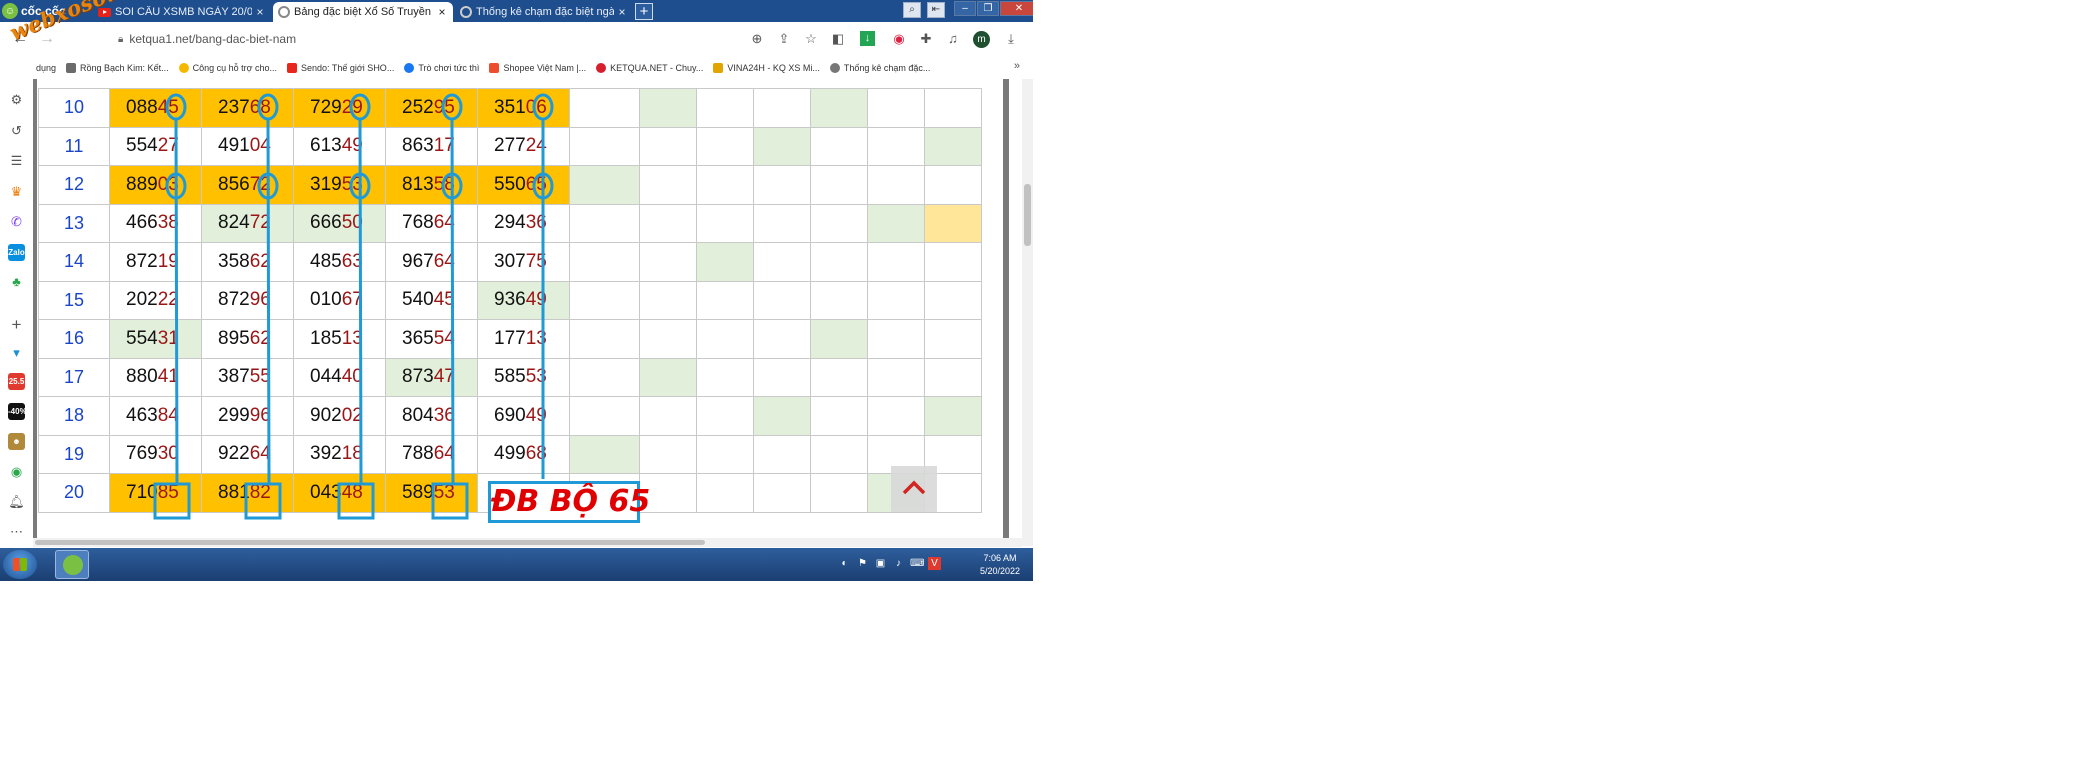 This screenshot has height=768, width=2074. I want to click on share-icon: ⇪, so click(784, 39).